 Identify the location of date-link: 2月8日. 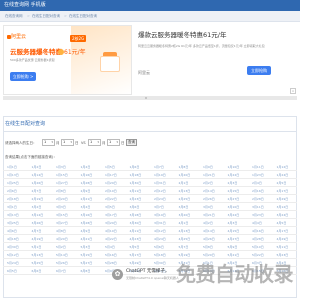
(61, 191).